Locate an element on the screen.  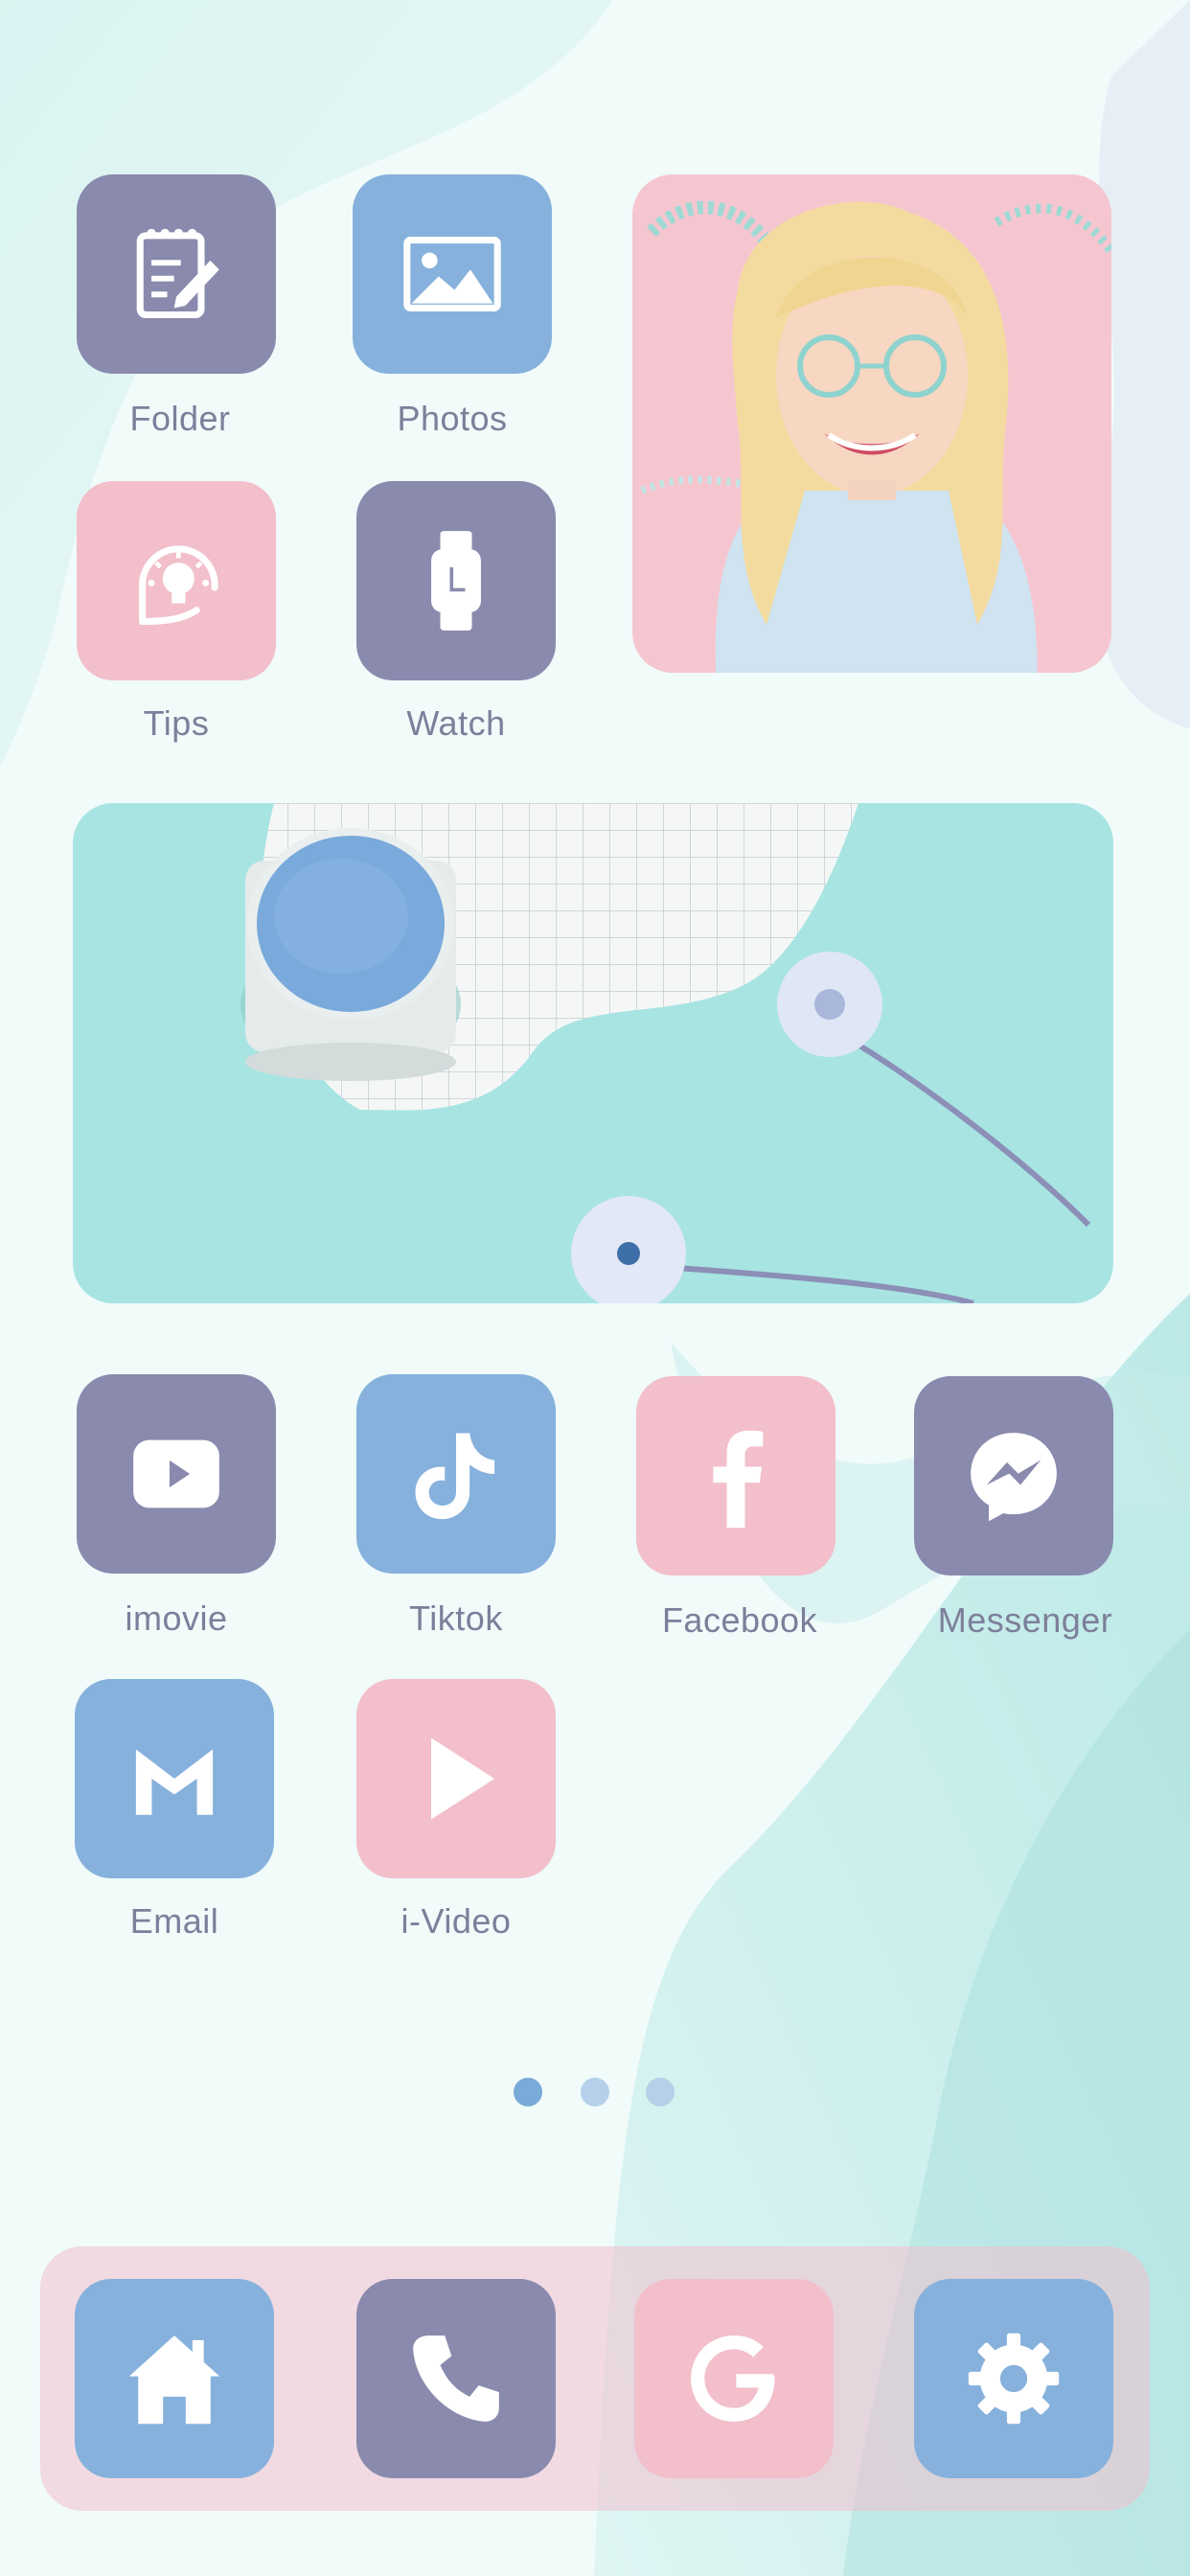
folder-app-icon is located at coordinates (177, 274).